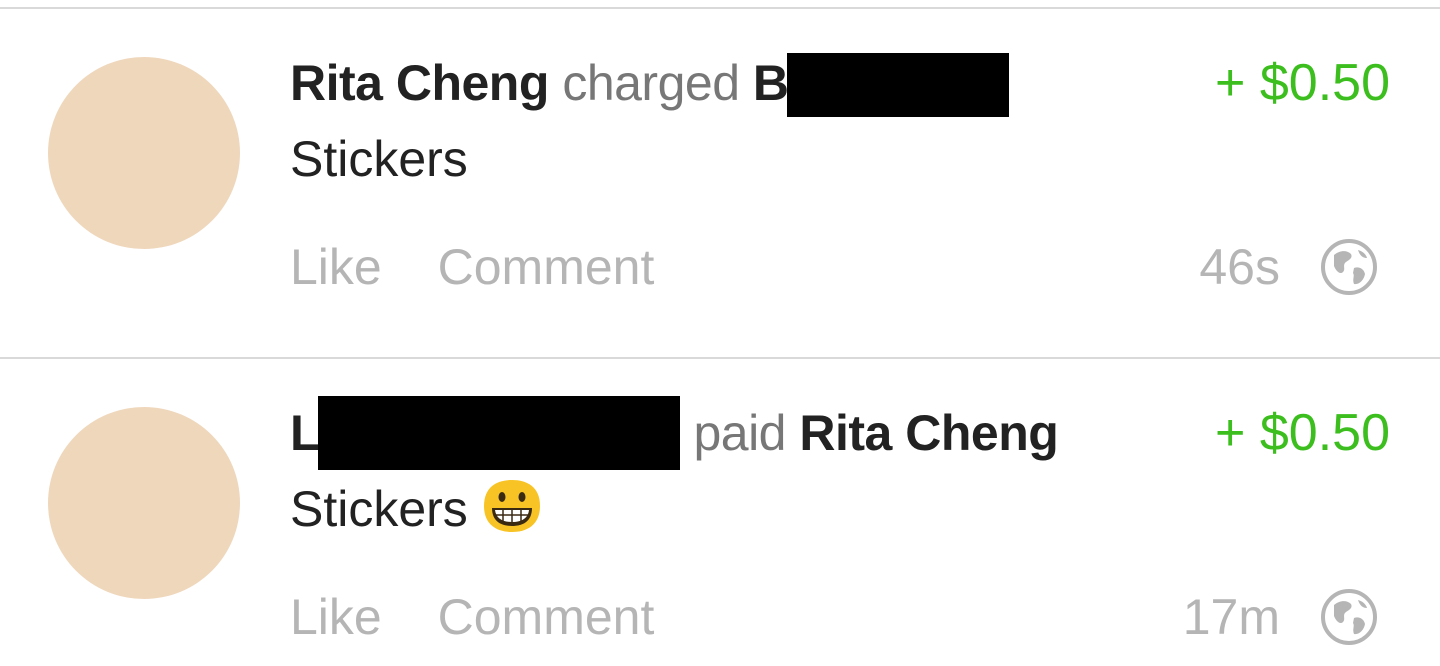 This screenshot has height=666, width=1440. What do you see at coordinates (928, 433) in the screenshot?
I see `target-name: Rita Cheng` at bounding box center [928, 433].